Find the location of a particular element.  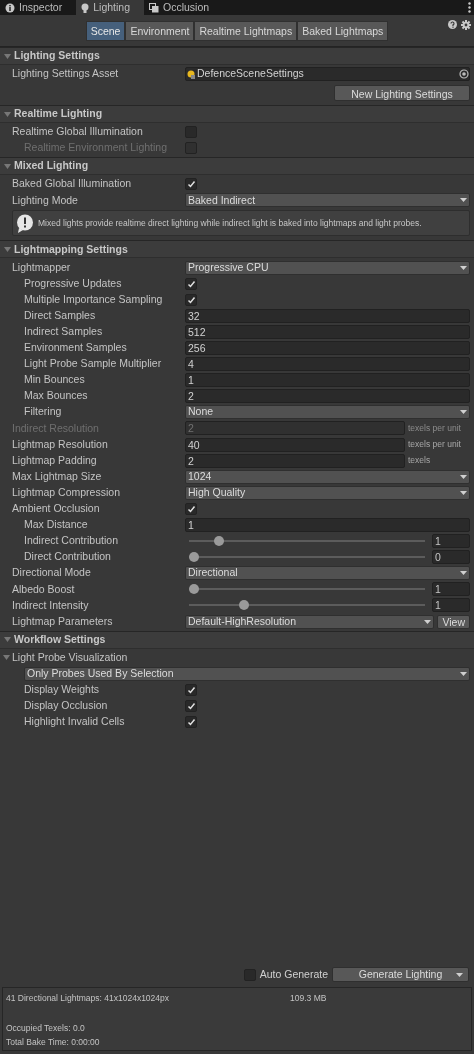

field-label: Max Lightmap Size is located at coordinates (57, 475).